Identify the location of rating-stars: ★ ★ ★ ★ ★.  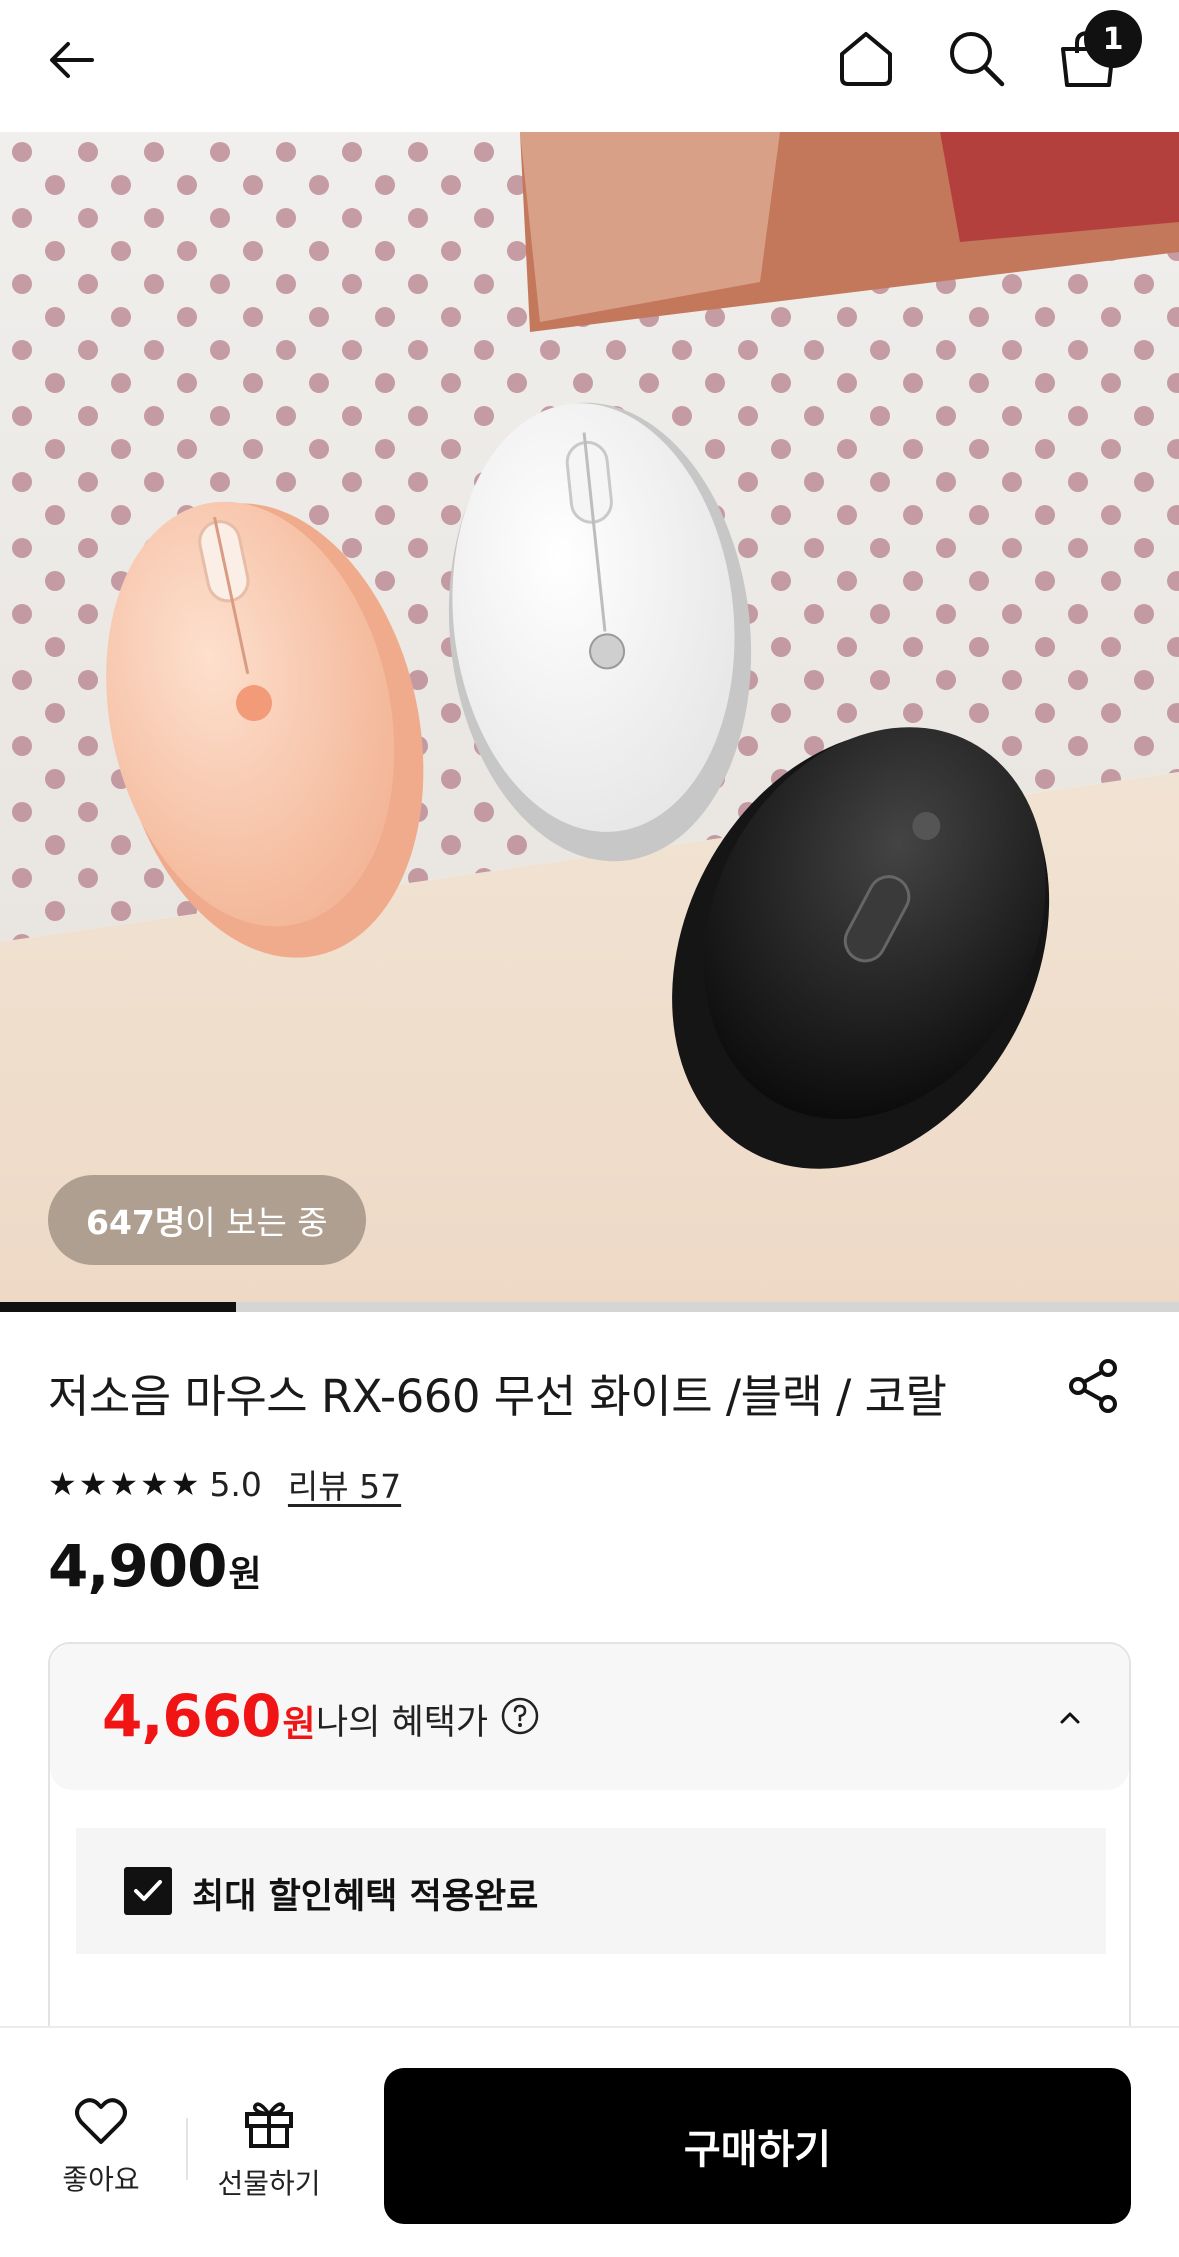
(123, 1484).